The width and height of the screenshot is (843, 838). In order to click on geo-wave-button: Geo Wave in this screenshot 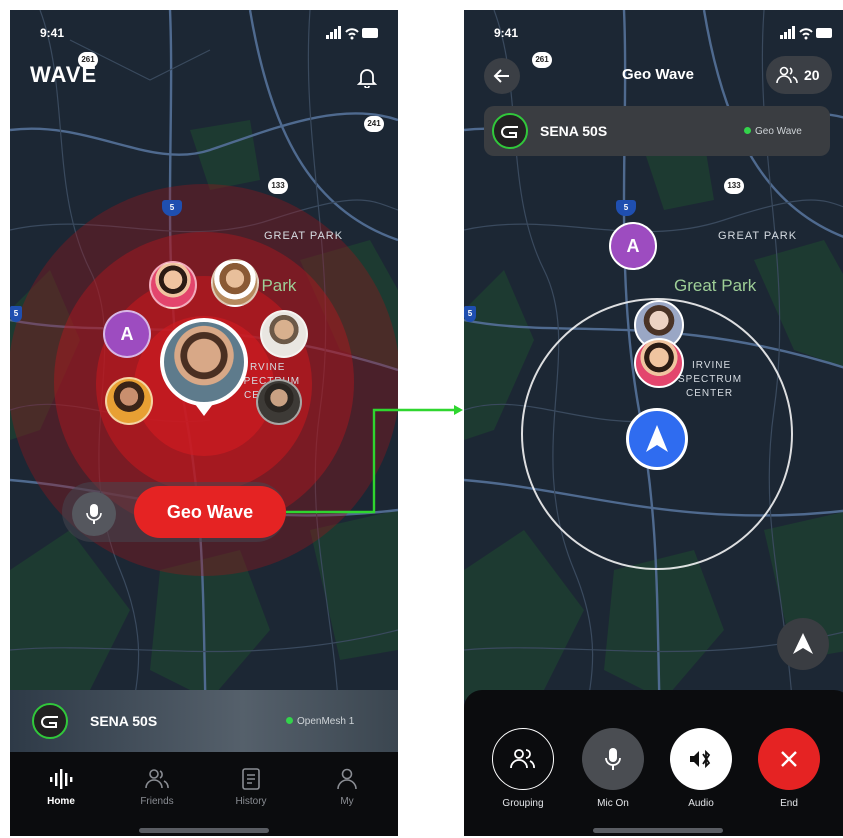, I will do `click(210, 512)`.